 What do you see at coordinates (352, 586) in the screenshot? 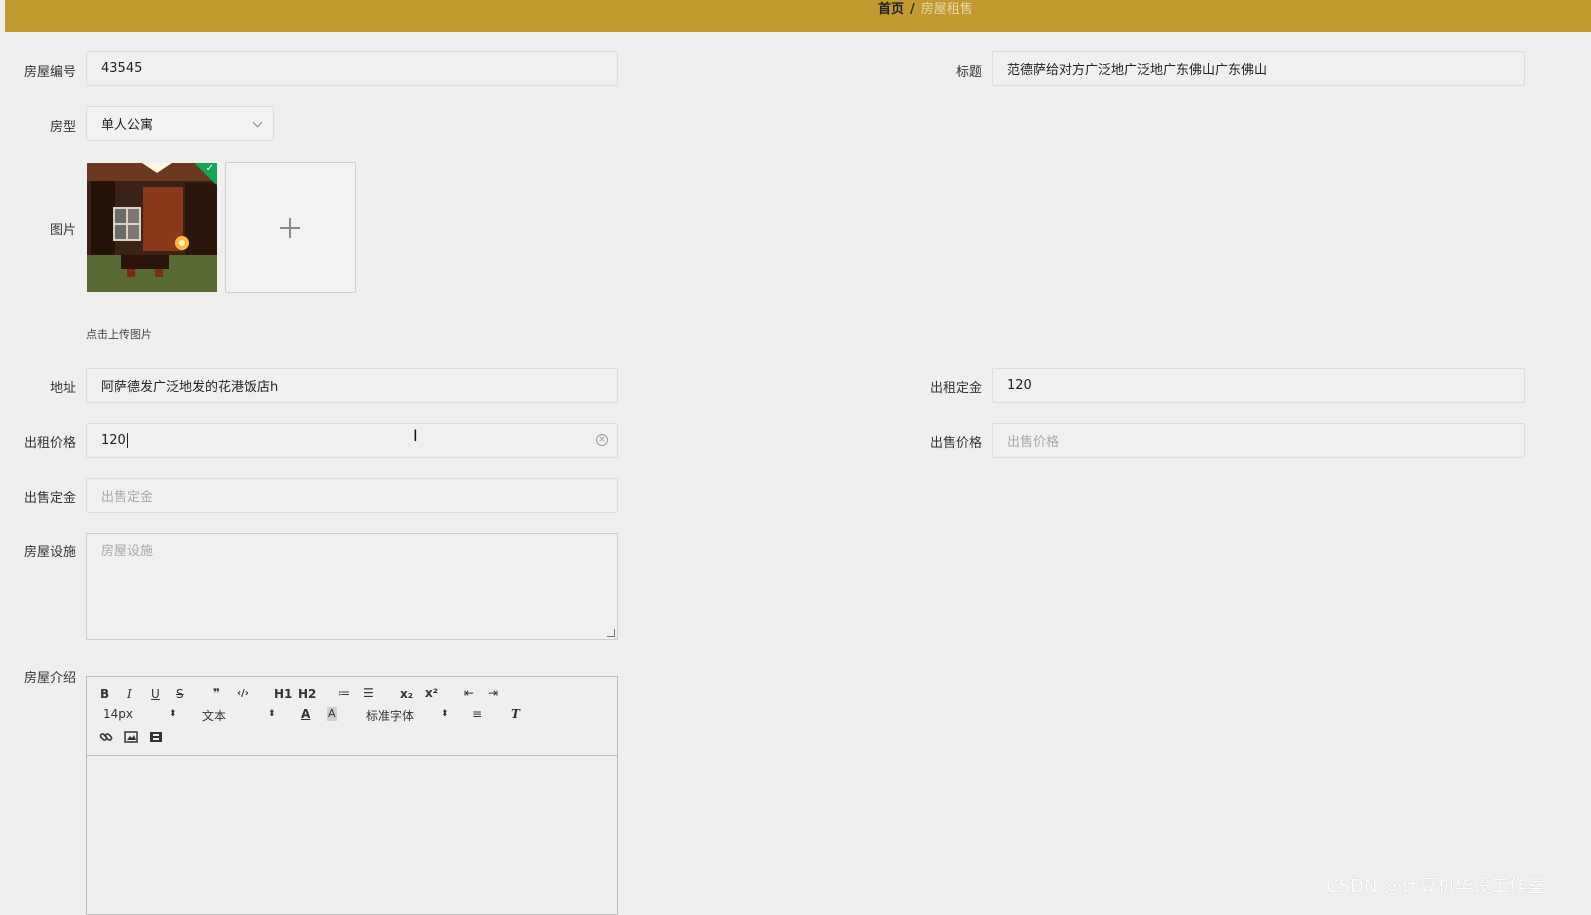
I see `facilities-textarea: 房屋设施` at bounding box center [352, 586].